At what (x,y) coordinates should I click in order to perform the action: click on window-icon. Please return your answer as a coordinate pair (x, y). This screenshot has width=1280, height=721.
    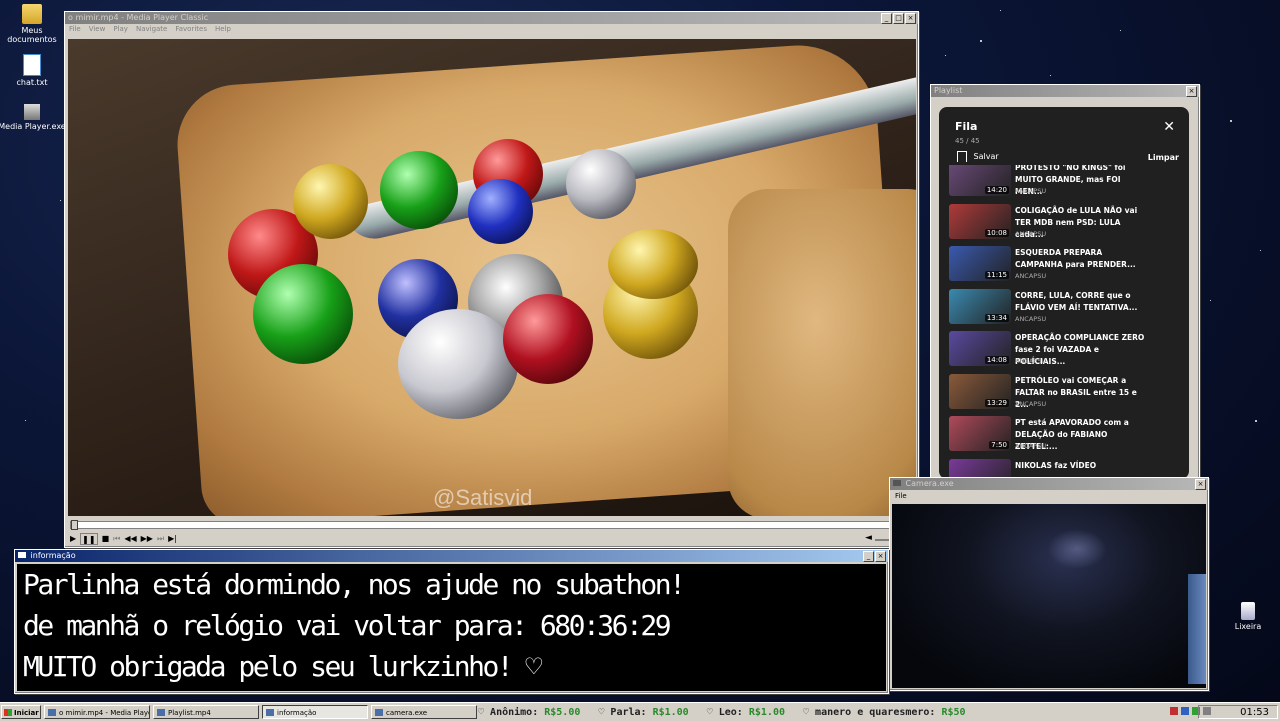
    Looking at the image, I should click on (270, 712).